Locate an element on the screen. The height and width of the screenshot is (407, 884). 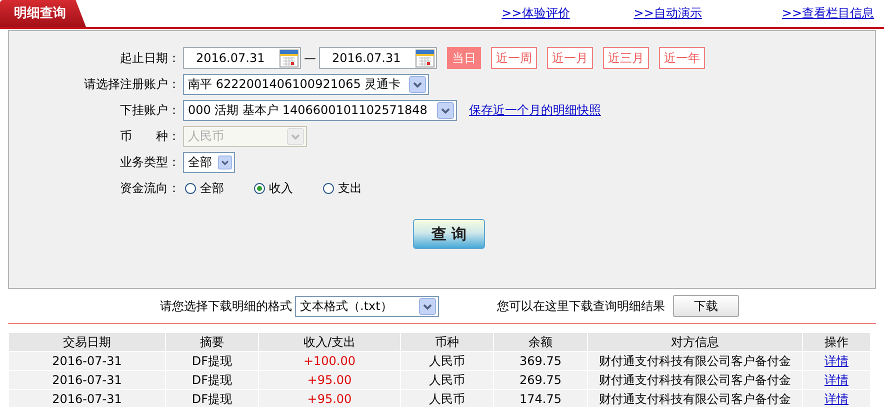
download-button: 下载 is located at coordinates (706, 306).